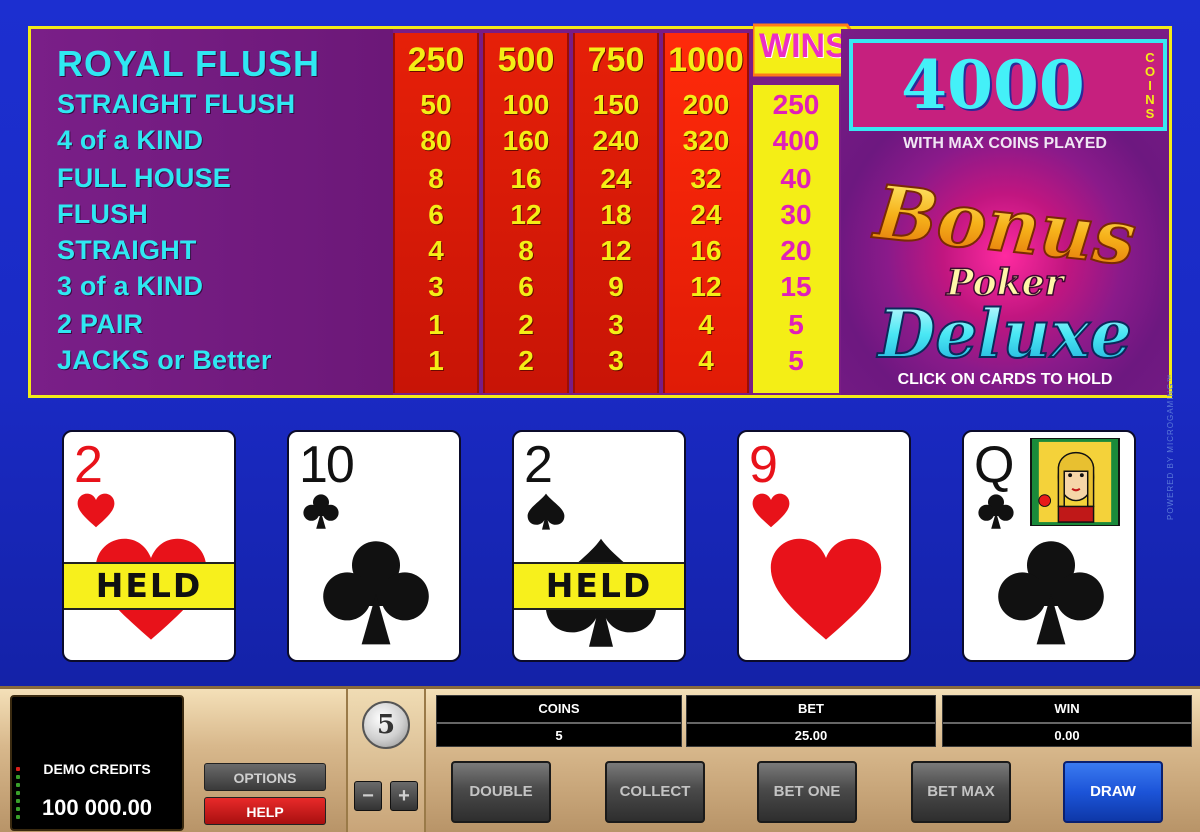 Image resolution: width=1200 pixels, height=832 pixels. What do you see at coordinates (1150, 85) in the screenshot?
I see `jackpot-unit: COINS` at bounding box center [1150, 85].